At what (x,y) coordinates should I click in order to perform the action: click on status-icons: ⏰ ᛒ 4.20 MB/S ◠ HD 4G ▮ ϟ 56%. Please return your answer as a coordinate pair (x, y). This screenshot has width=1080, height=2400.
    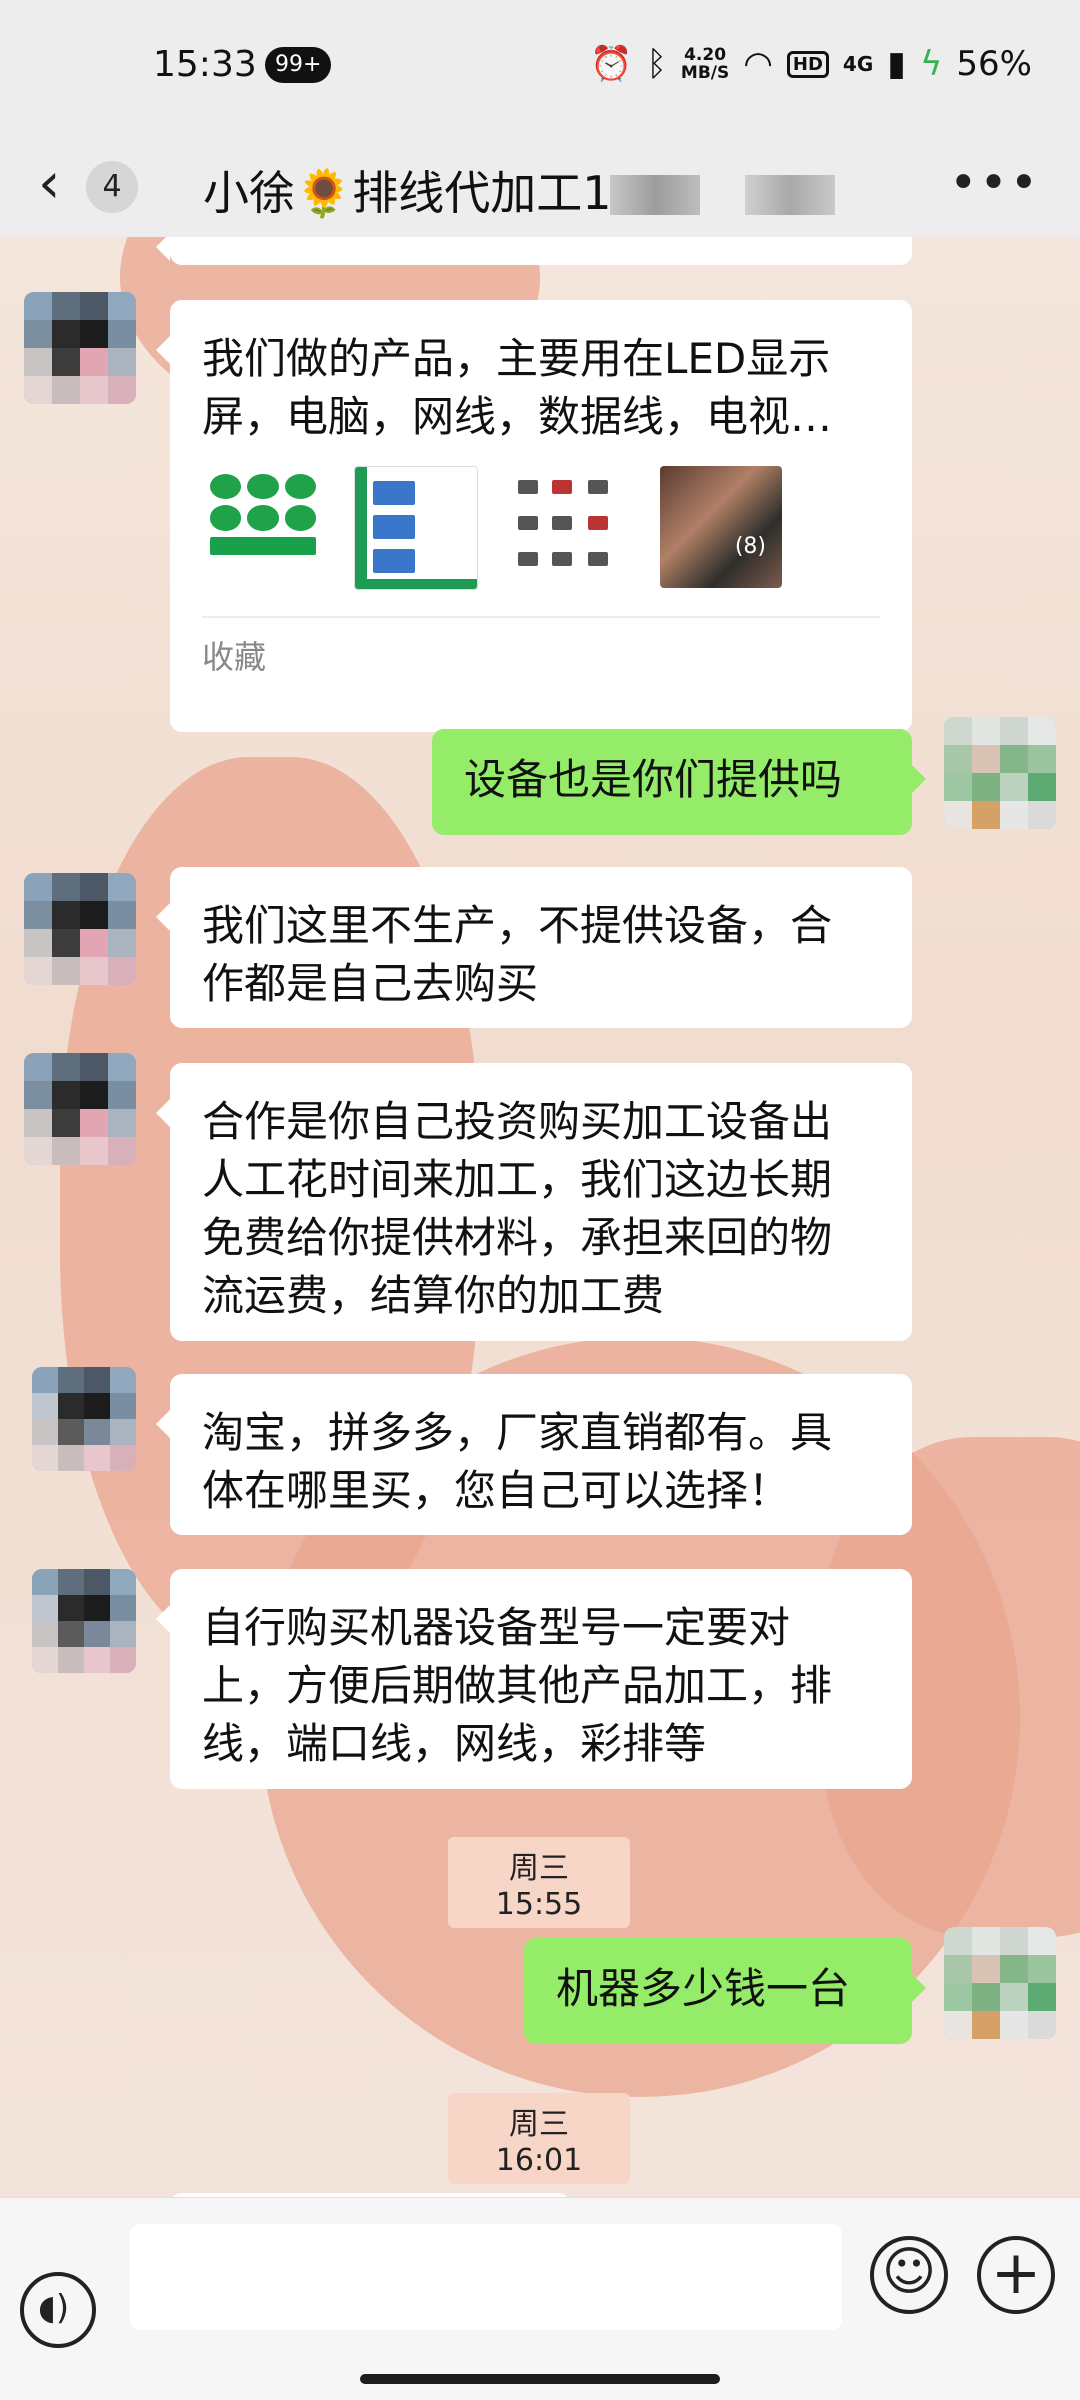
    Looking at the image, I should click on (811, 64).